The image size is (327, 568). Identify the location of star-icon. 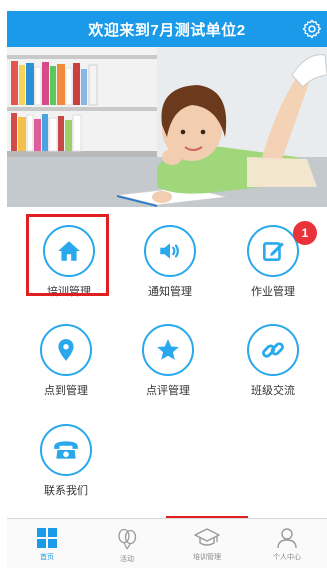
(168, 349).